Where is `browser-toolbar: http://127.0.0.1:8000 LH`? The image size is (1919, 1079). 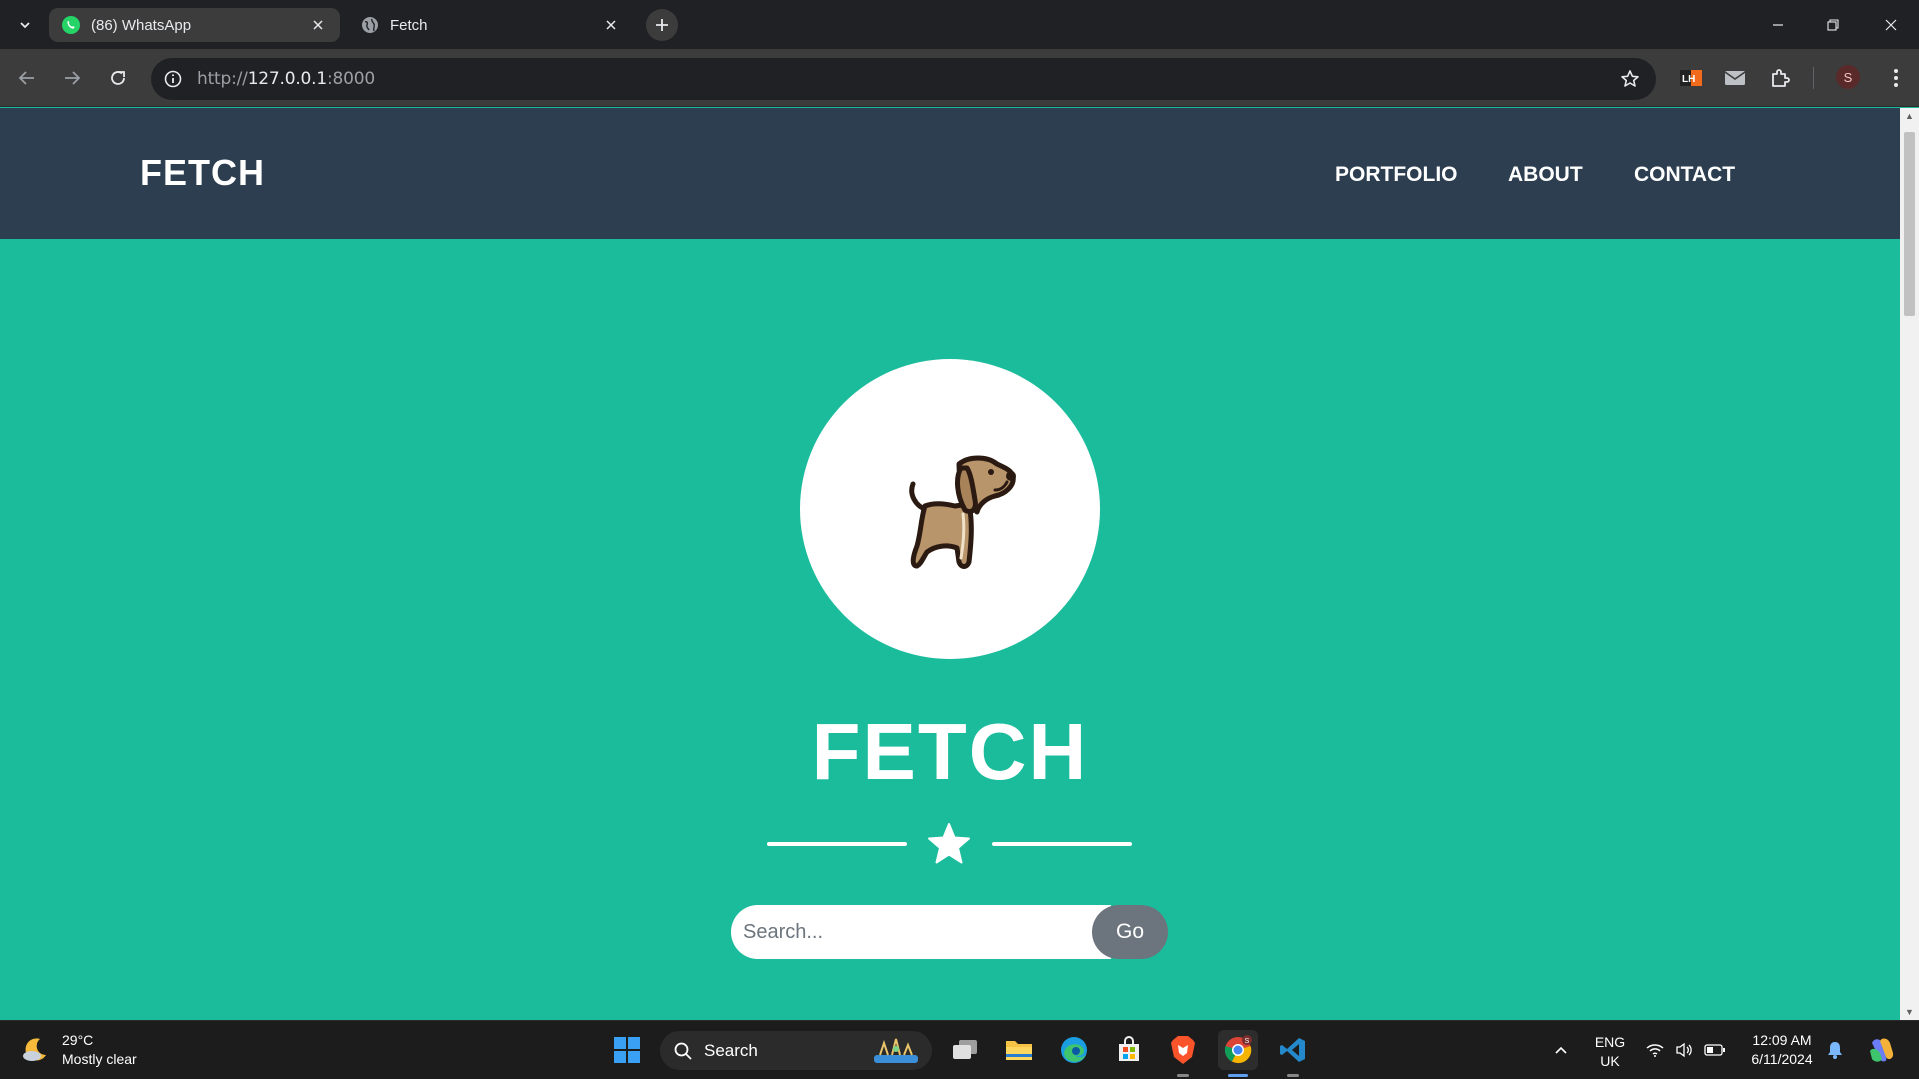 browser-toolbar: http://127.0.0.1:8000 LH is located at coordinates (959, 78).